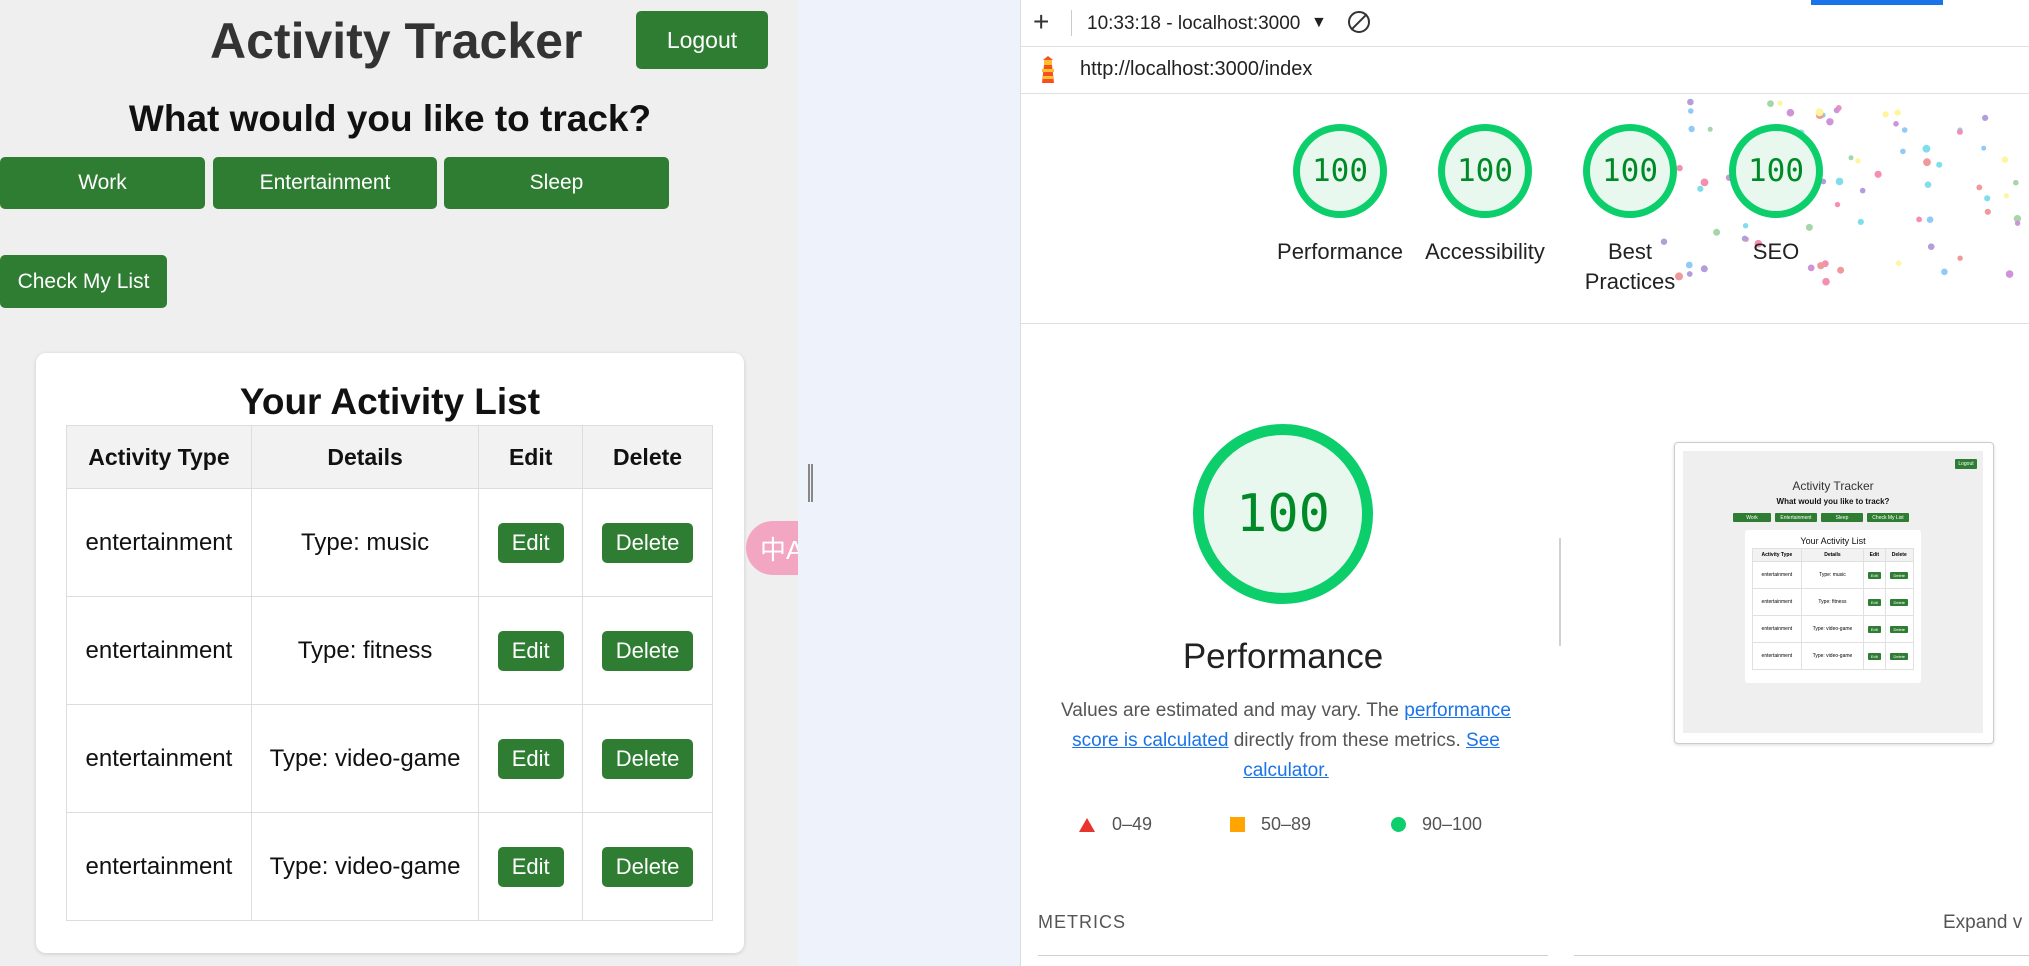 This screenshot has height=966, width=2029. I want to click on details-cell: Type: music, so click(365, 542).